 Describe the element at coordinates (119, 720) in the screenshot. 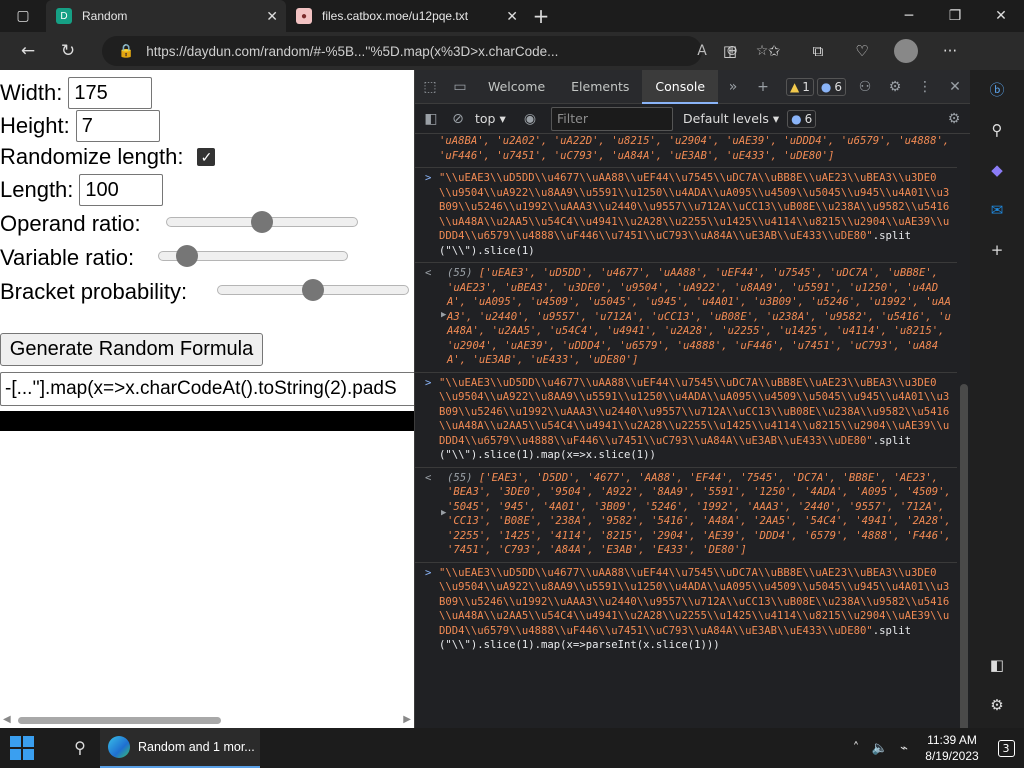

I see `scrollbar-thumb` at that location.